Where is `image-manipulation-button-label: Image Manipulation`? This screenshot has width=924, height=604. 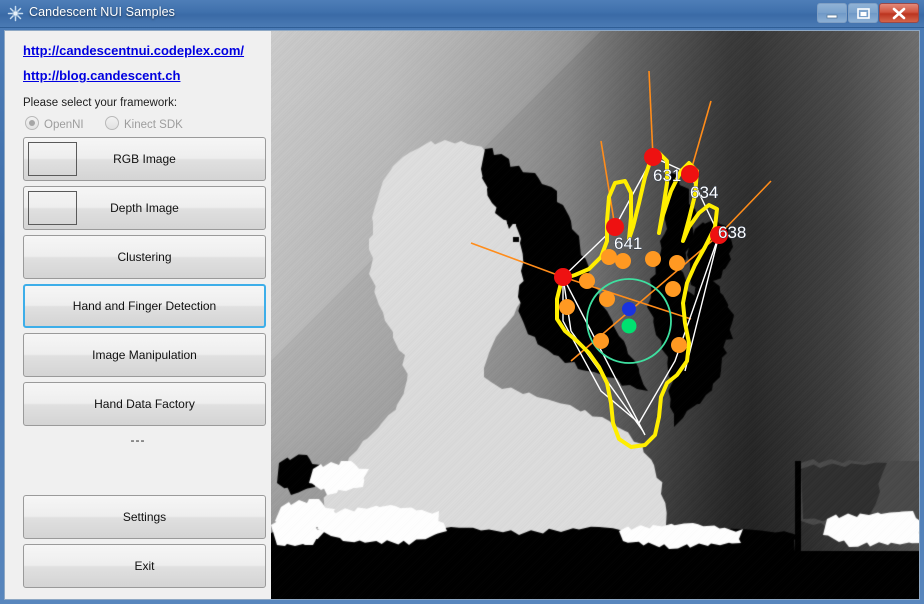
image-manipulation-button-label: Image Manipulation is located at coordinates (144, 355).